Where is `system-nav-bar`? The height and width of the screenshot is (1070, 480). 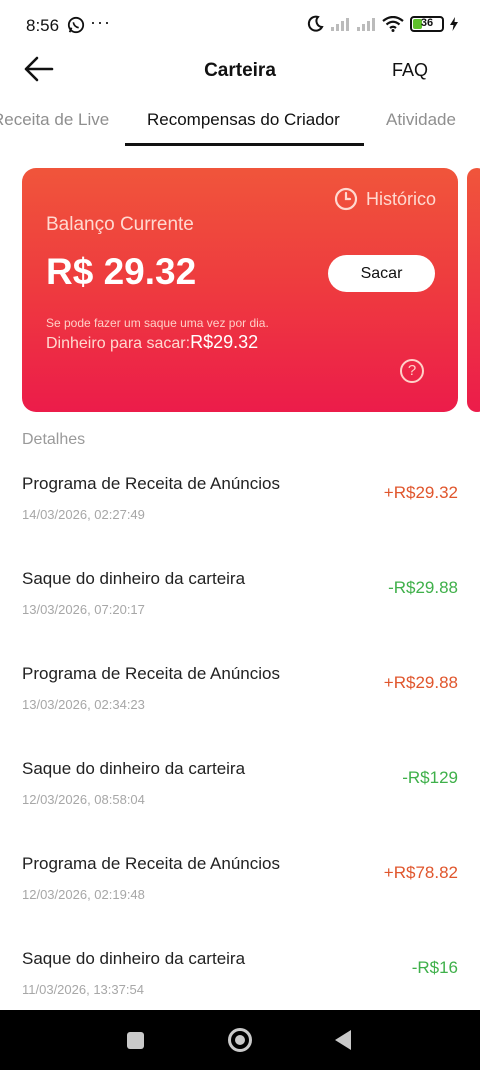 system-nav-bar is located at coordinates (240, 1040).